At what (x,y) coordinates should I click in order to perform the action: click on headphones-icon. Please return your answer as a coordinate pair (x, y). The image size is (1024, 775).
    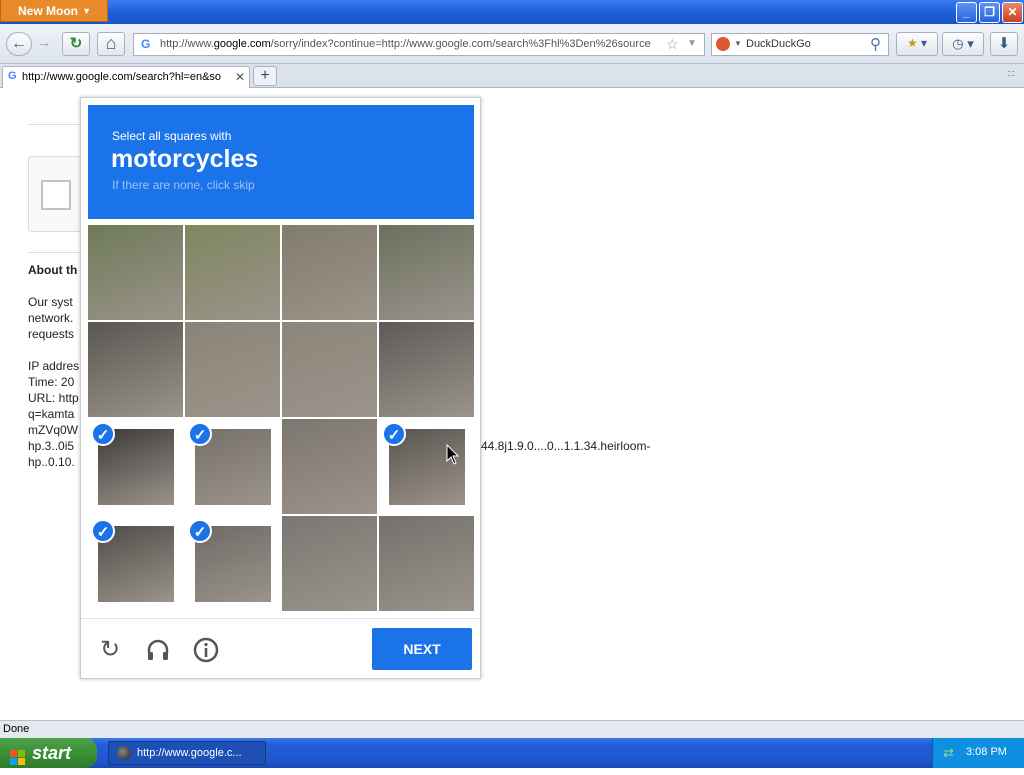
    Looking at the image, I should click on (158, 650).